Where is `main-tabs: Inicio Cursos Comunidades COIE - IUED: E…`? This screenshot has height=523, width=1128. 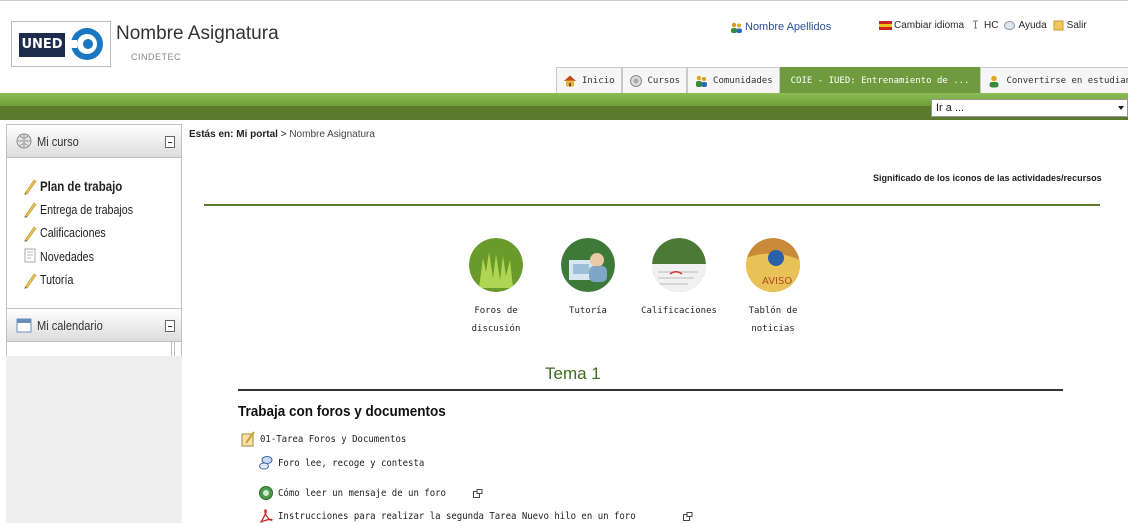 main-tabs: Inicio Cursos Comunidades COIE - IUED: E… is located at coordinates (842, 80).